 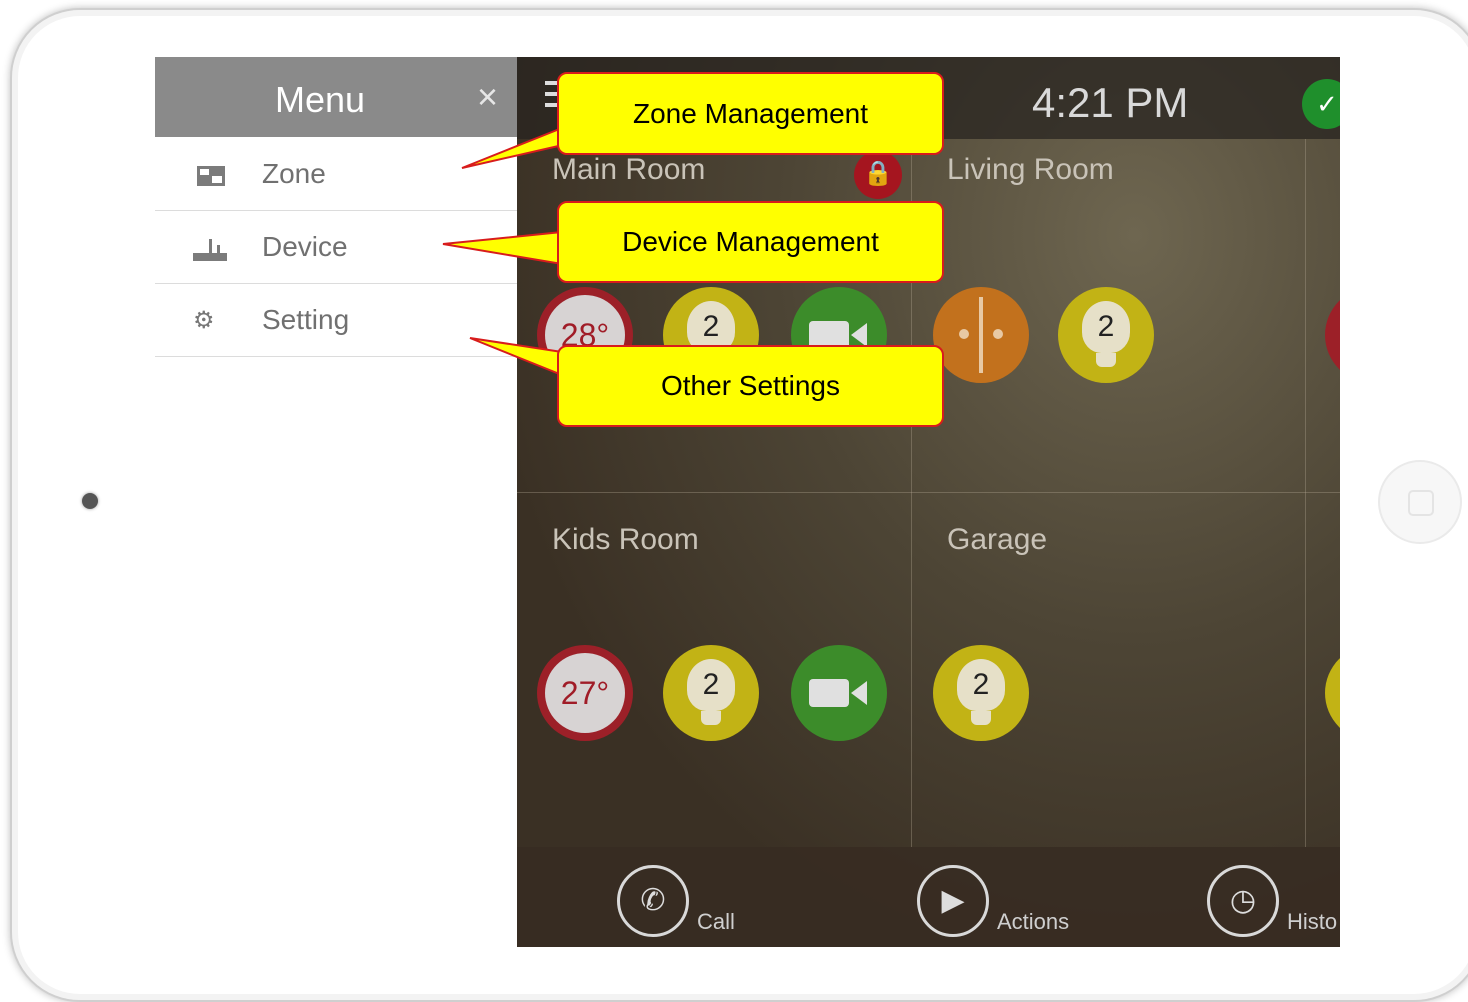 I want to click on room-name-living: Living Room, so click(x=1030, y=170).